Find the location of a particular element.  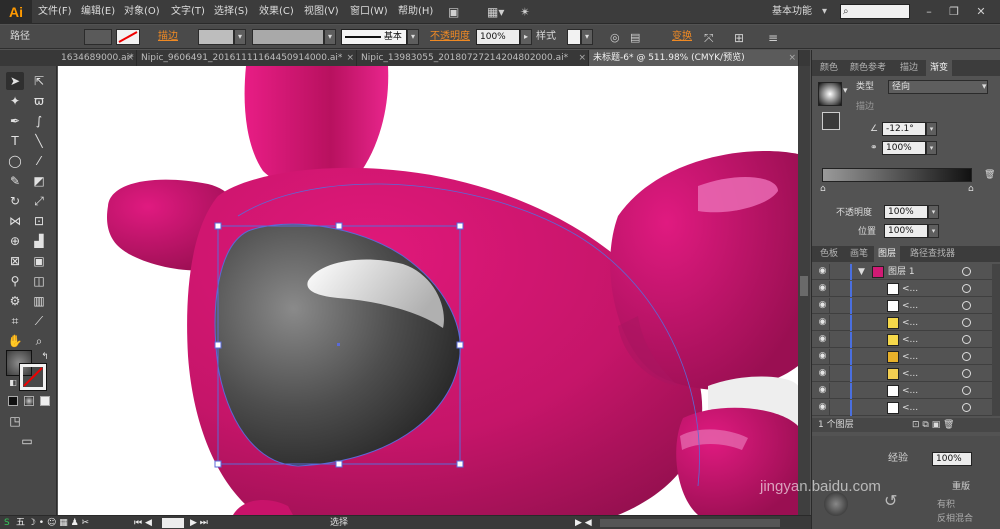

panel-menu-icon: ≡ is located at coordinates (773, 38).